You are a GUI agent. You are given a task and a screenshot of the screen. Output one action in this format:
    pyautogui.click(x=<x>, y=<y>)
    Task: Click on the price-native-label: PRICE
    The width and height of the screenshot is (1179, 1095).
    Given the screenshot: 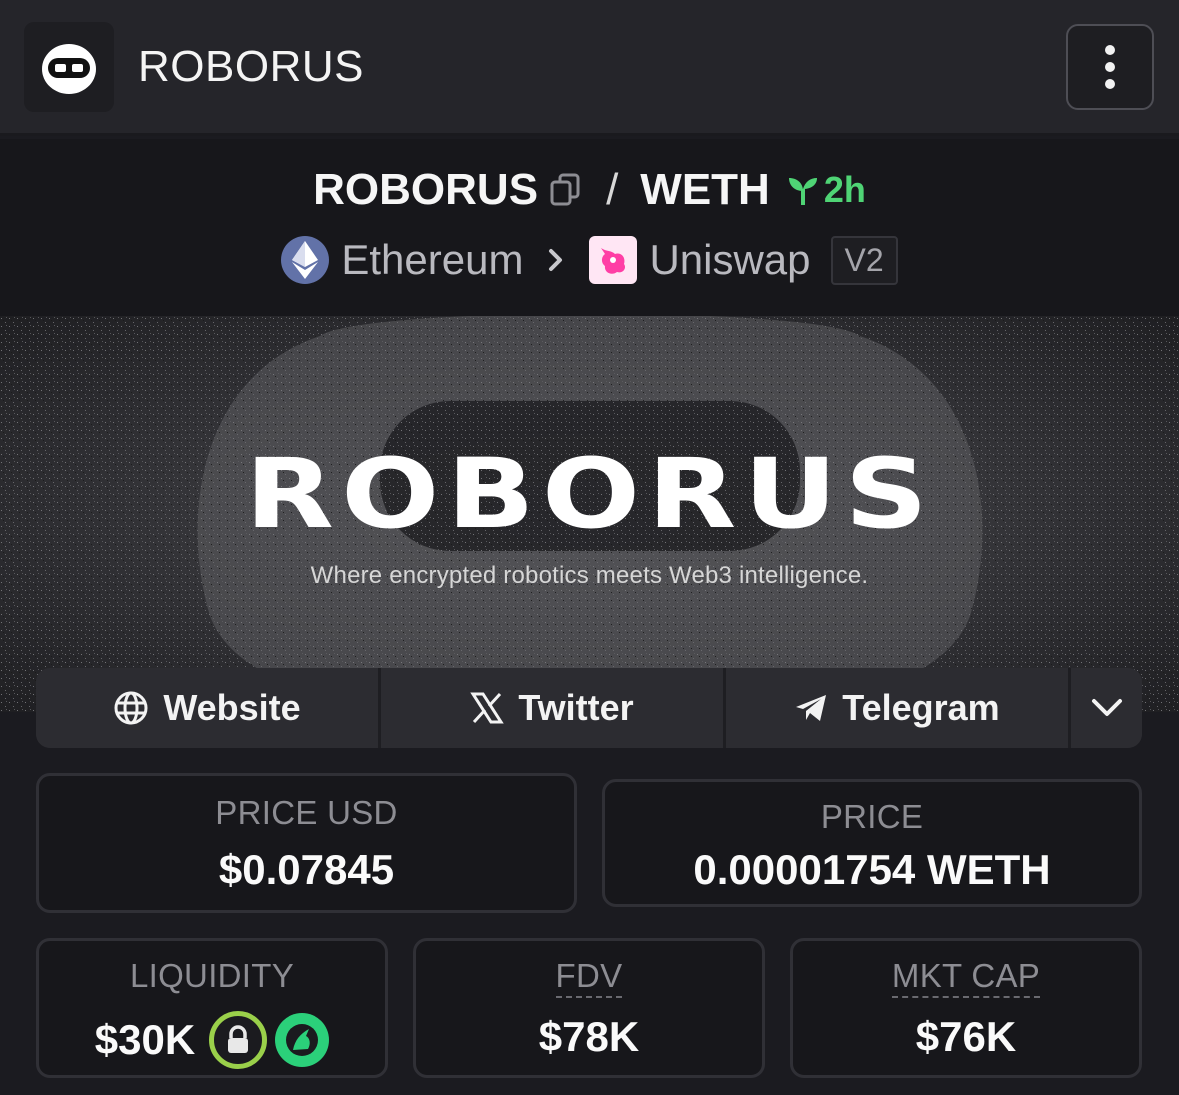 What is the action you would take?
    pyautogui.click(x=872, y=816)
    